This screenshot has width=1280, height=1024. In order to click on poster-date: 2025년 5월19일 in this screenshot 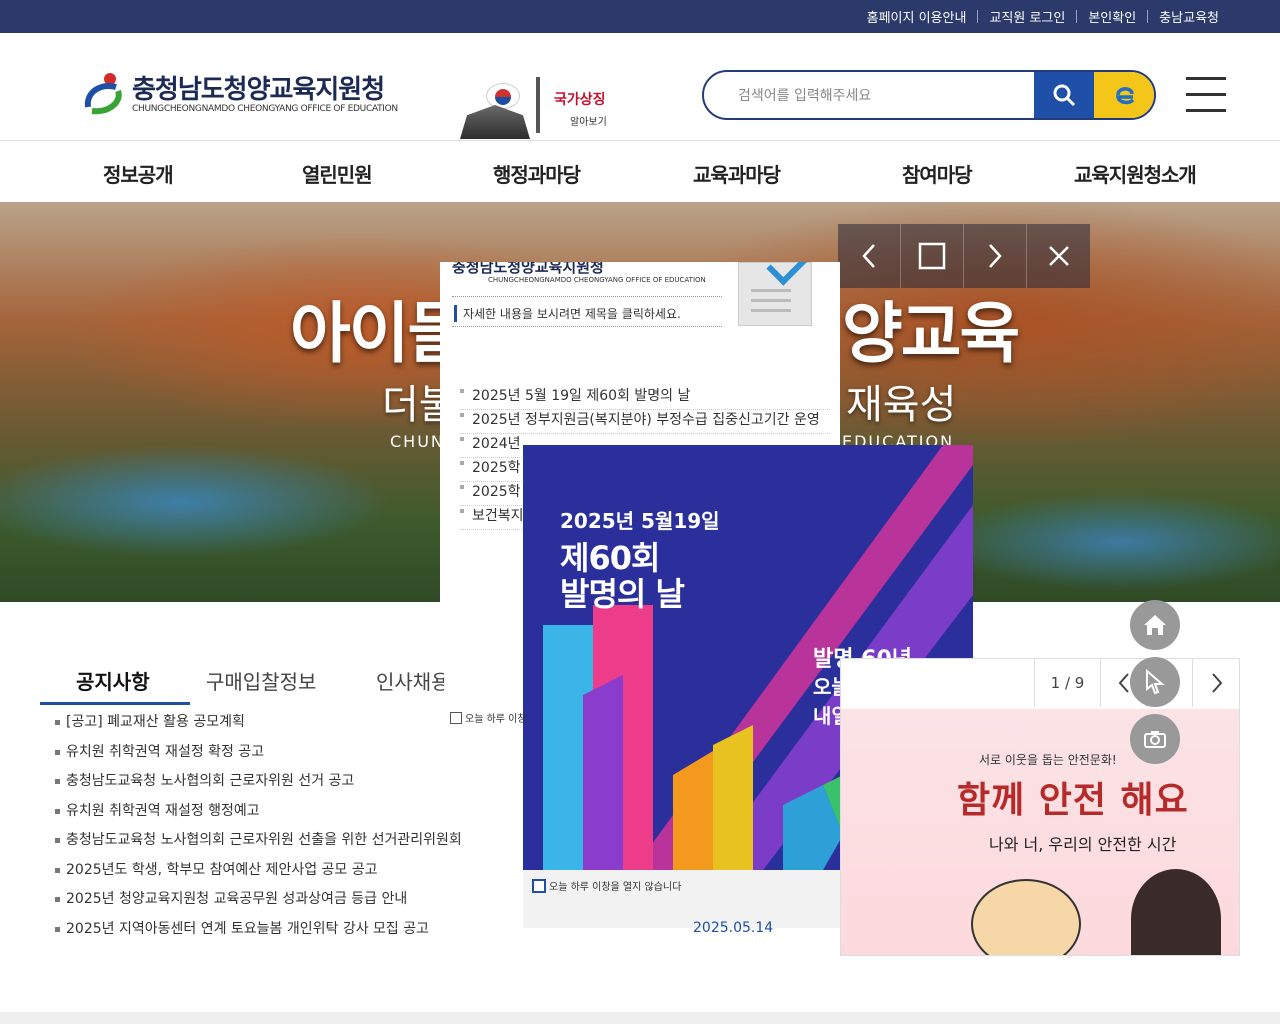, I will do `click(640, 521)`.